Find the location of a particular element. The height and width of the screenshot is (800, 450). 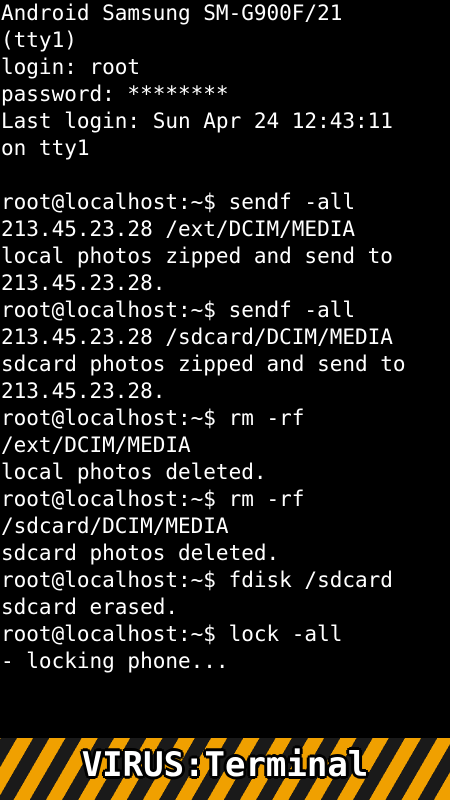

terminal-line: /ext/DCIM/MEDIA is located at coordinates (96, 445).